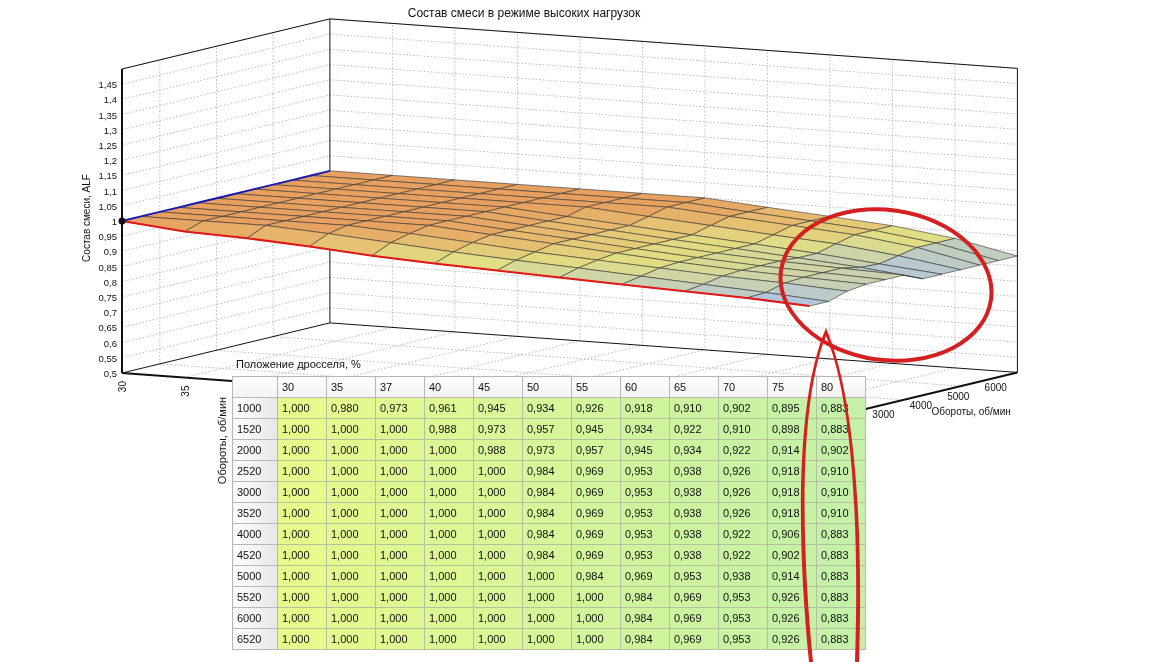 The image size is (1176, 662). Describe the element at coordinates (255, 492) in the screenshot. I see `row-header: 3000` at that location.